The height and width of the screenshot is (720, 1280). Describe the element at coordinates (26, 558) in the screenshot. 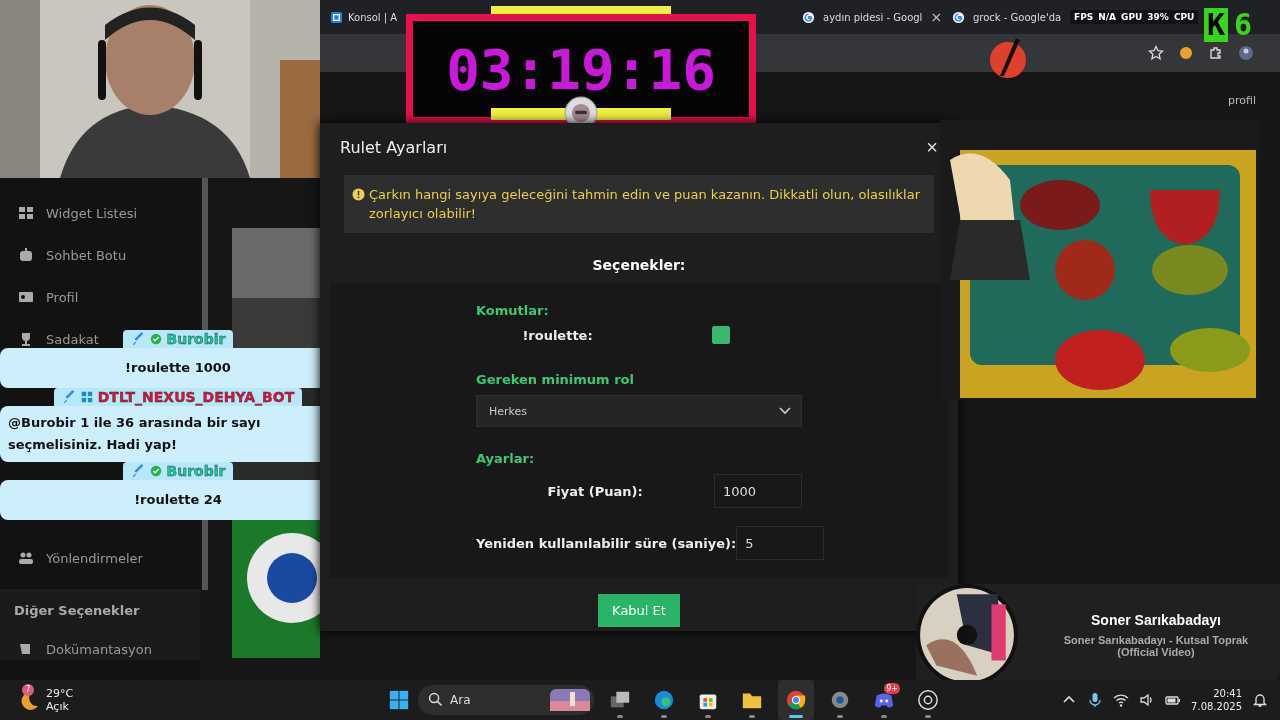

I see `users-icon` at that location.